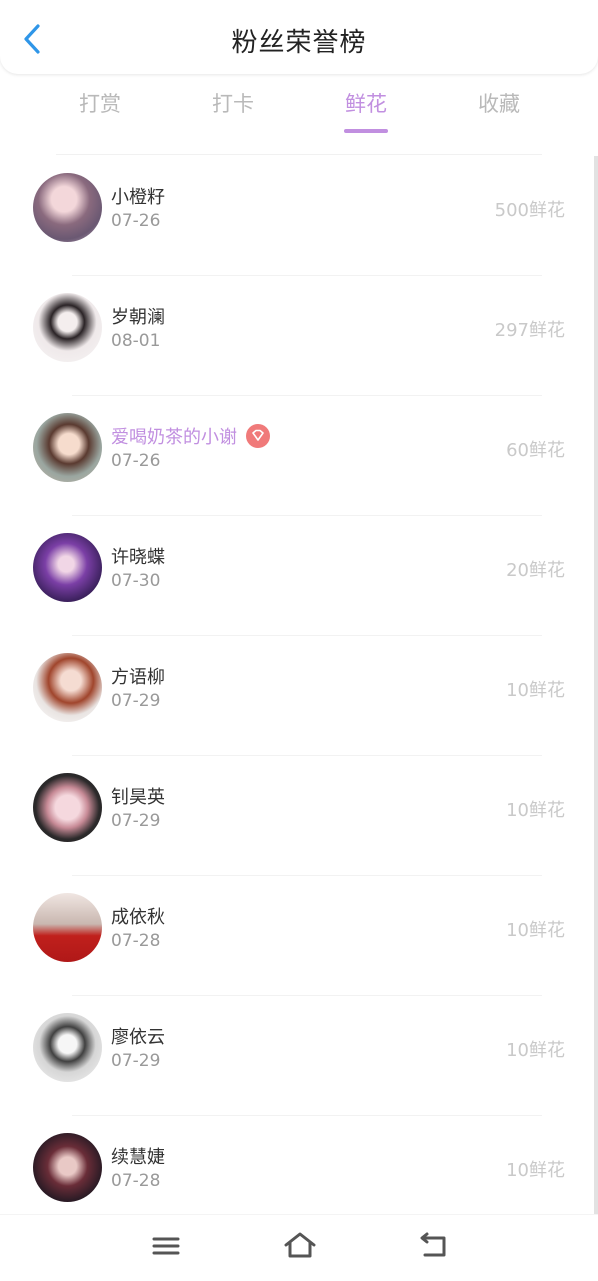 The height and width of the screenshot is (1281, 598). I want to click on tab-reward: 打赏, so click(100, 103).